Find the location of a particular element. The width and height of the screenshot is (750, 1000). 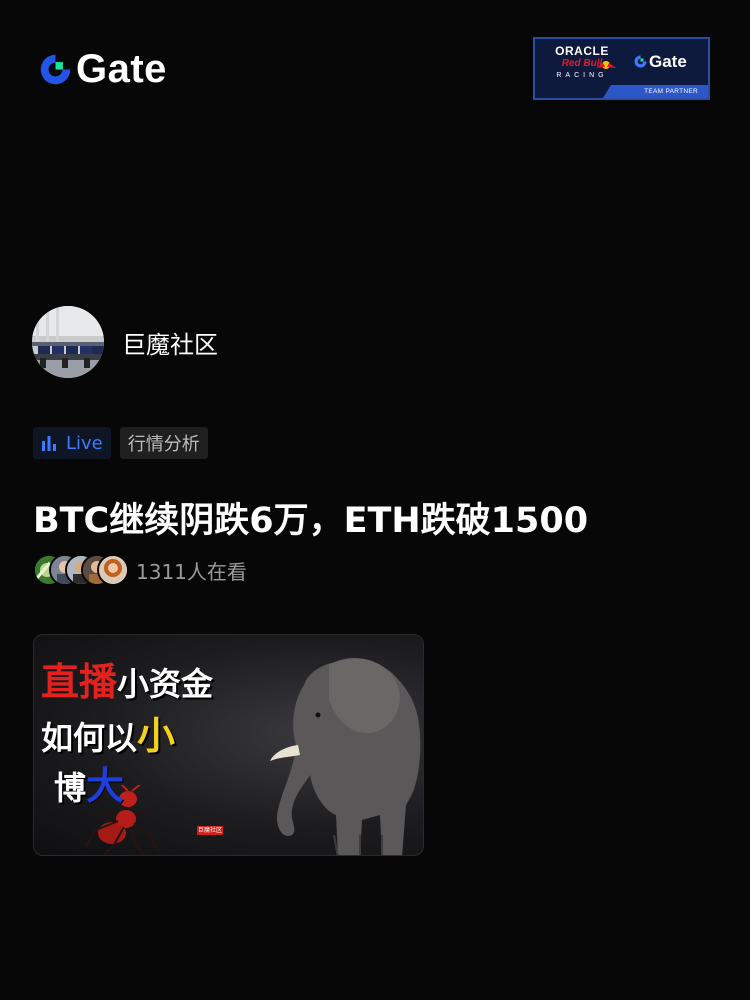

gate-wordmark: Gate is located at coordinates (121, 69).